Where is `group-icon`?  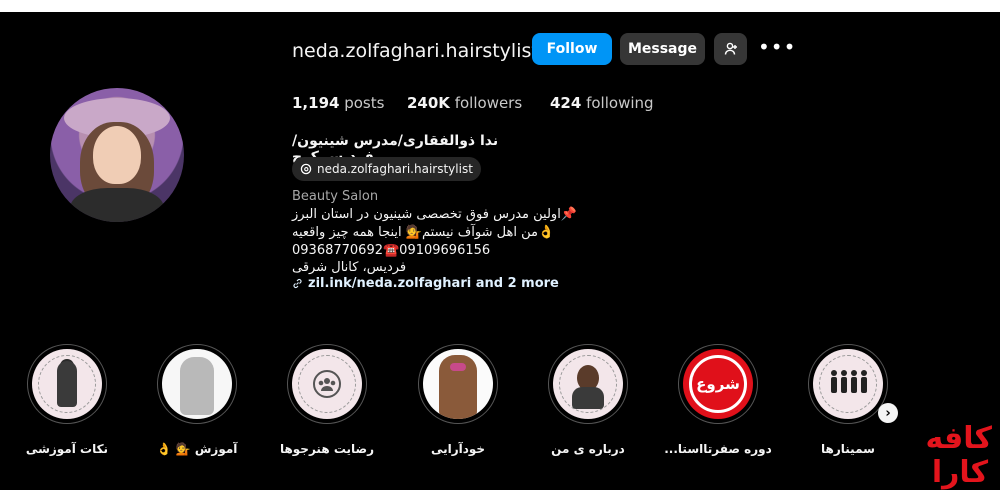
group-icon is located at coordinates (327, 384).